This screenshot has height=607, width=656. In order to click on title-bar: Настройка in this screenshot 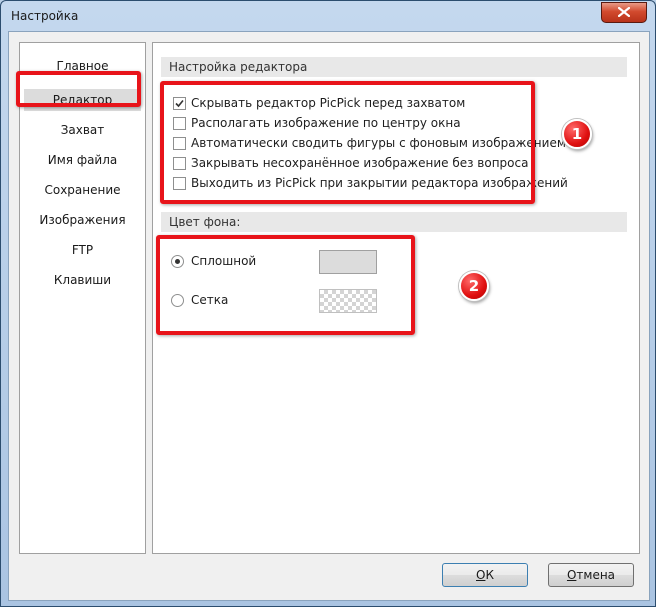, I will do `click(328, 16)`.